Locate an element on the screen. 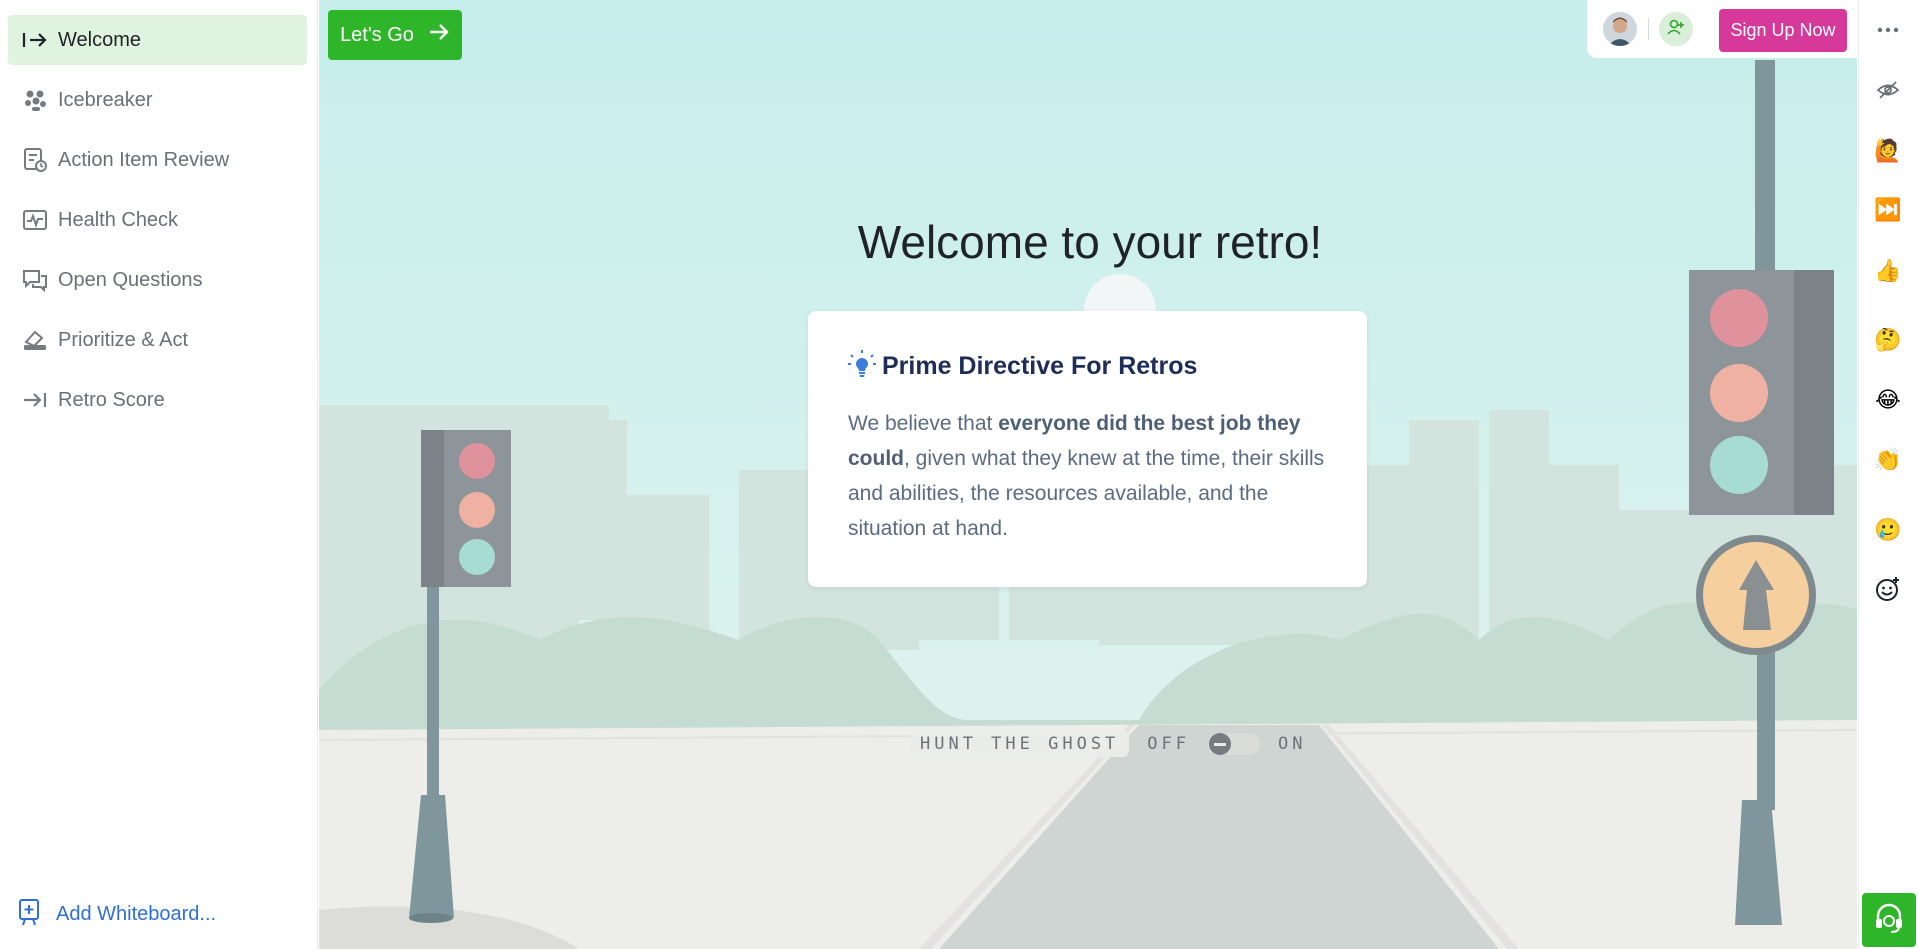 The width and height of the screenshot is (1918, 949). whiteboard-add-icon is located at coordinates (29, 914).